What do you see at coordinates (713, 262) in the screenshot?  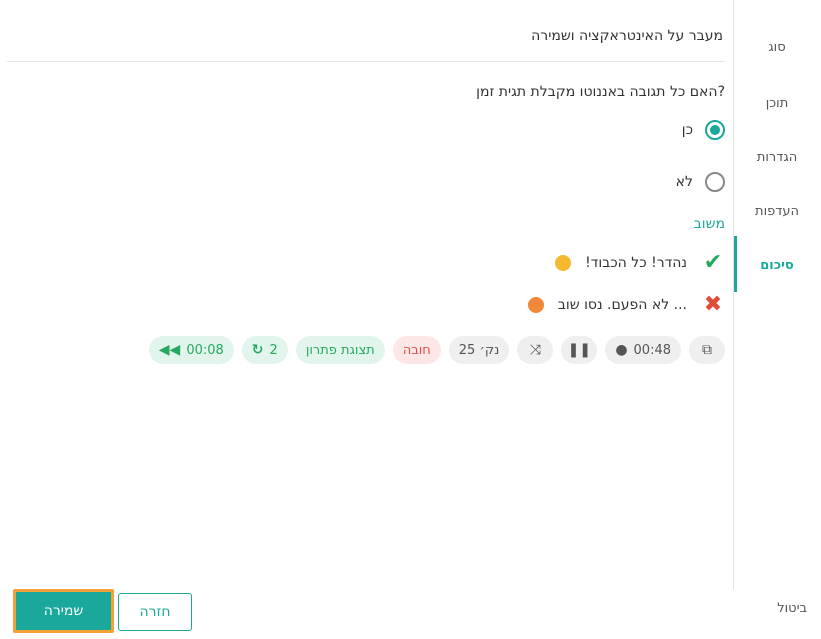 I see `checkmark-icon: ✔` at bounding box center [713, 262].